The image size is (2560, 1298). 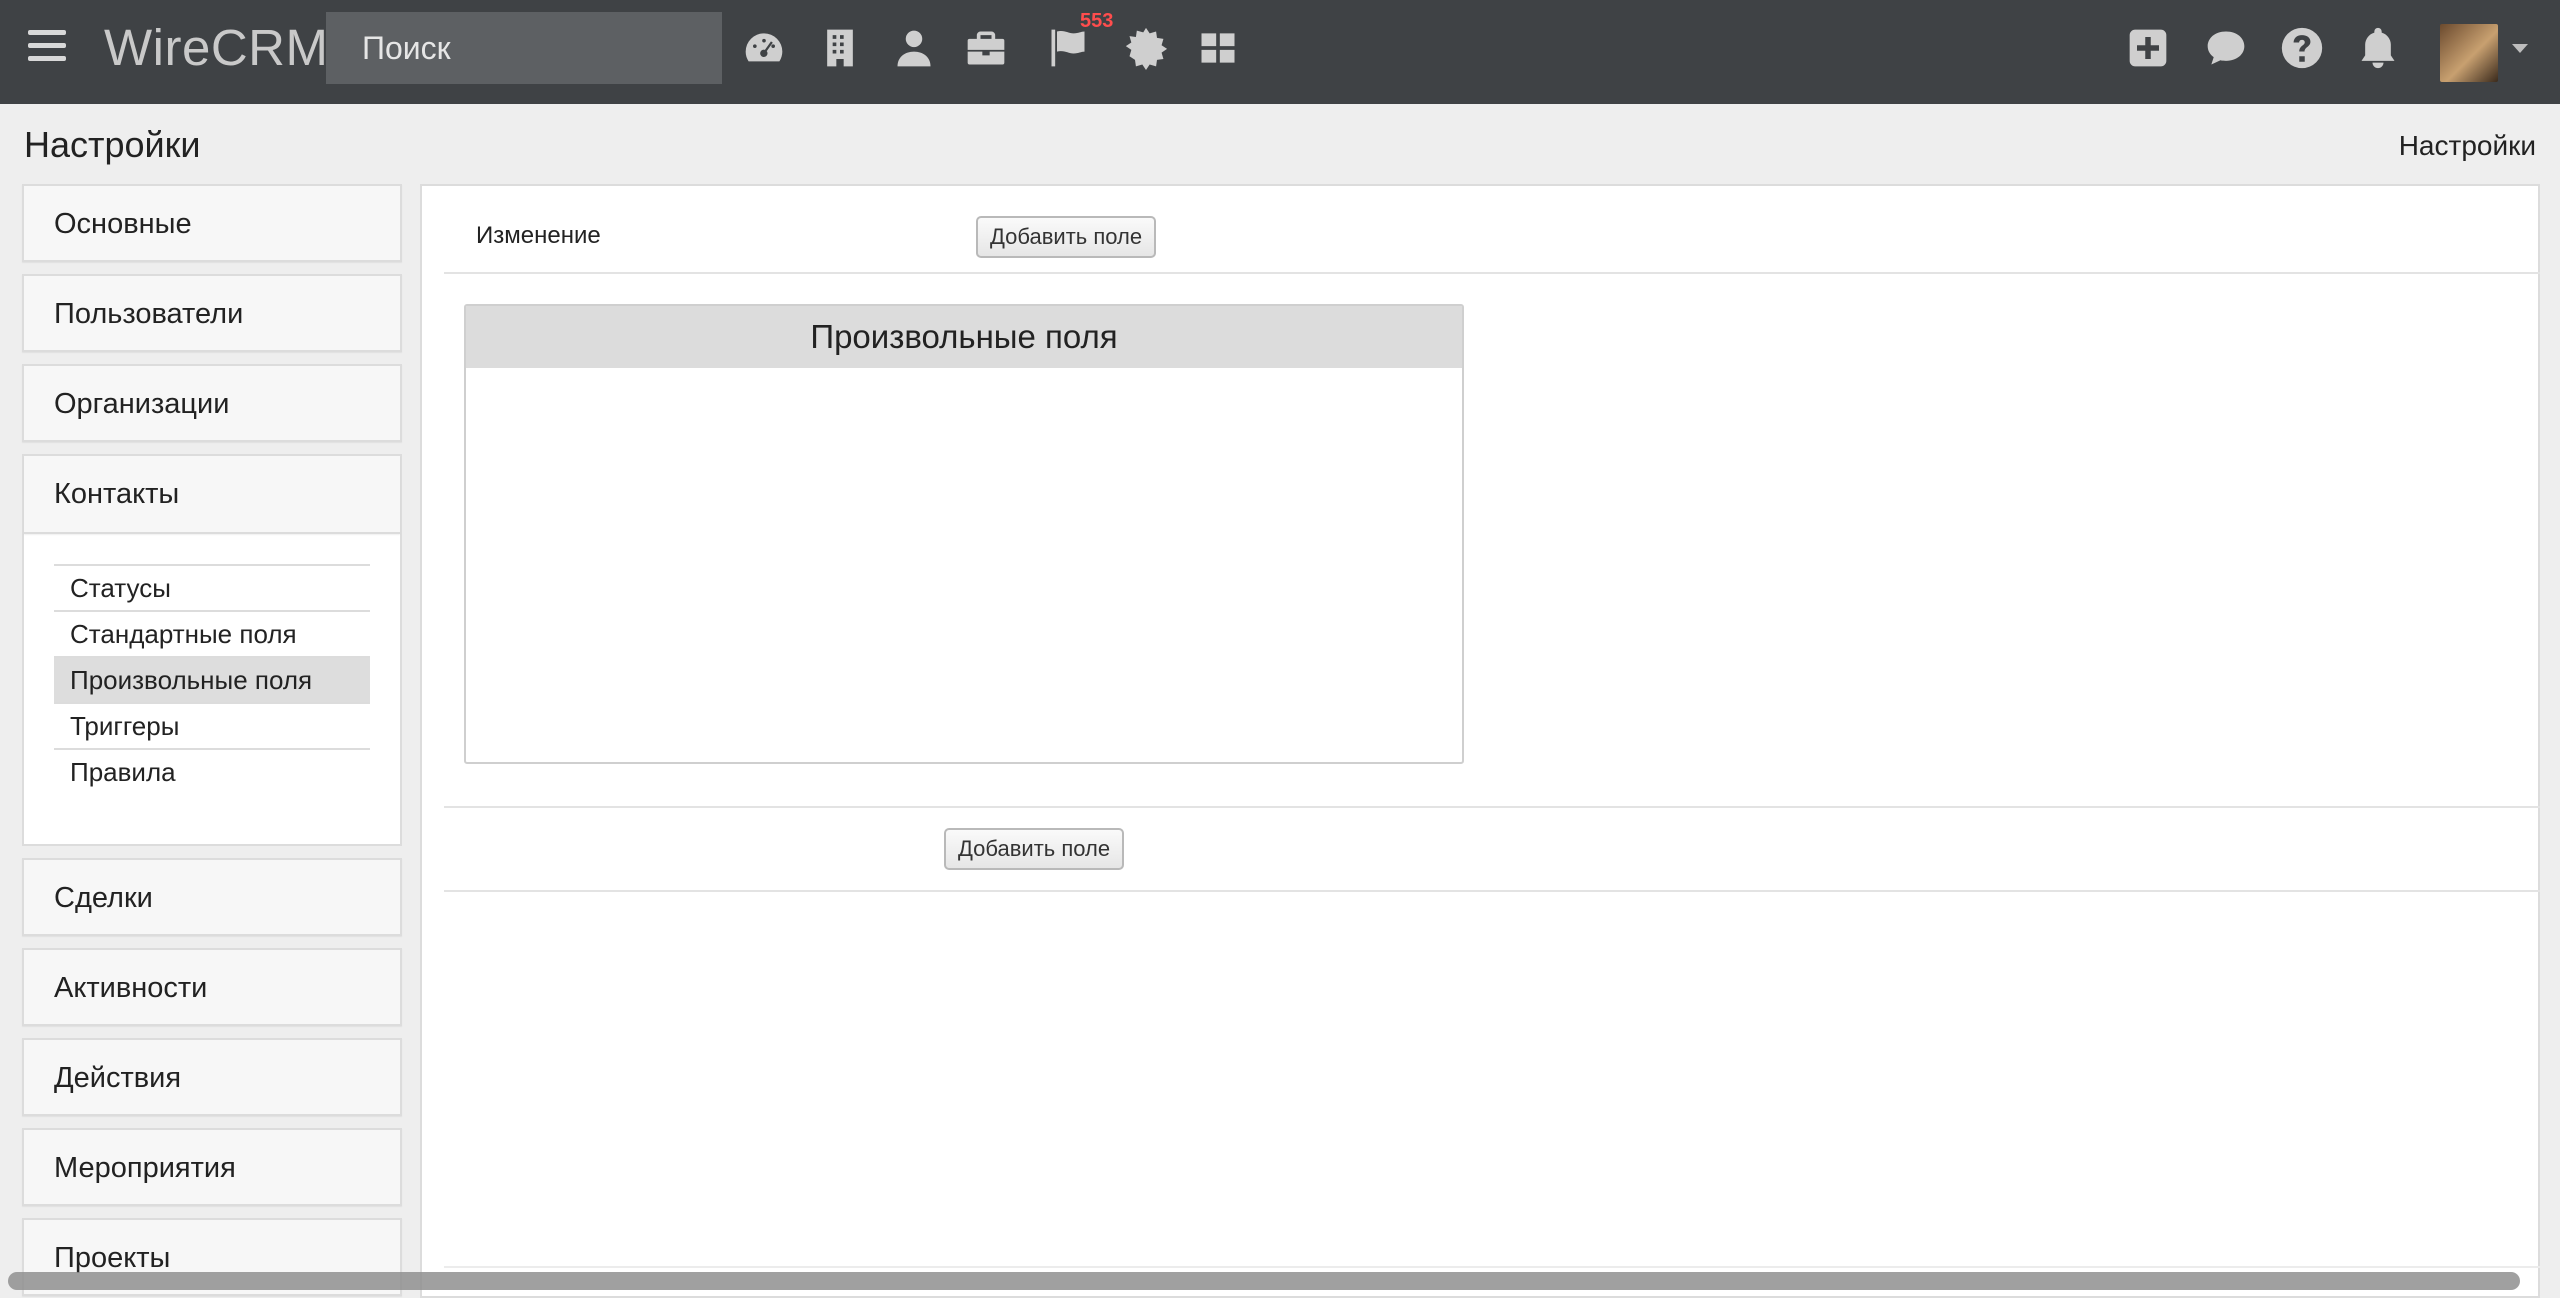 I want to click on breadcrumb: Настройки, so click(x=2467, y=146).